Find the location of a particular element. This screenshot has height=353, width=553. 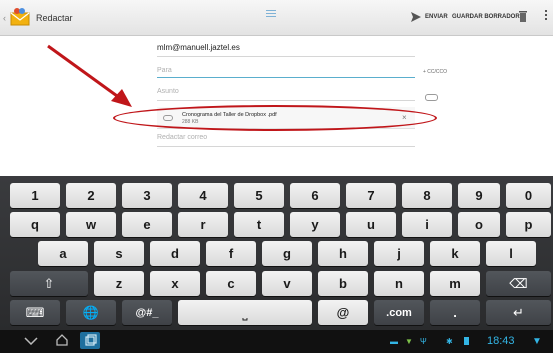

key-v: v is located at coordinates (287, 283).